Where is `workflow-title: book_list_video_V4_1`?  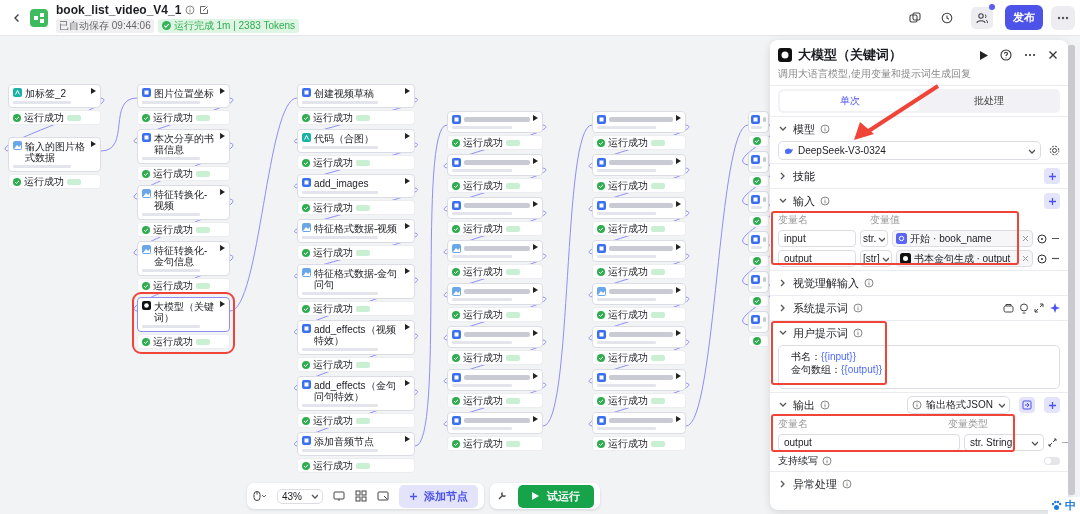
workflow-title: book_list_video_V4_1 is located at coordinates (119, 9).